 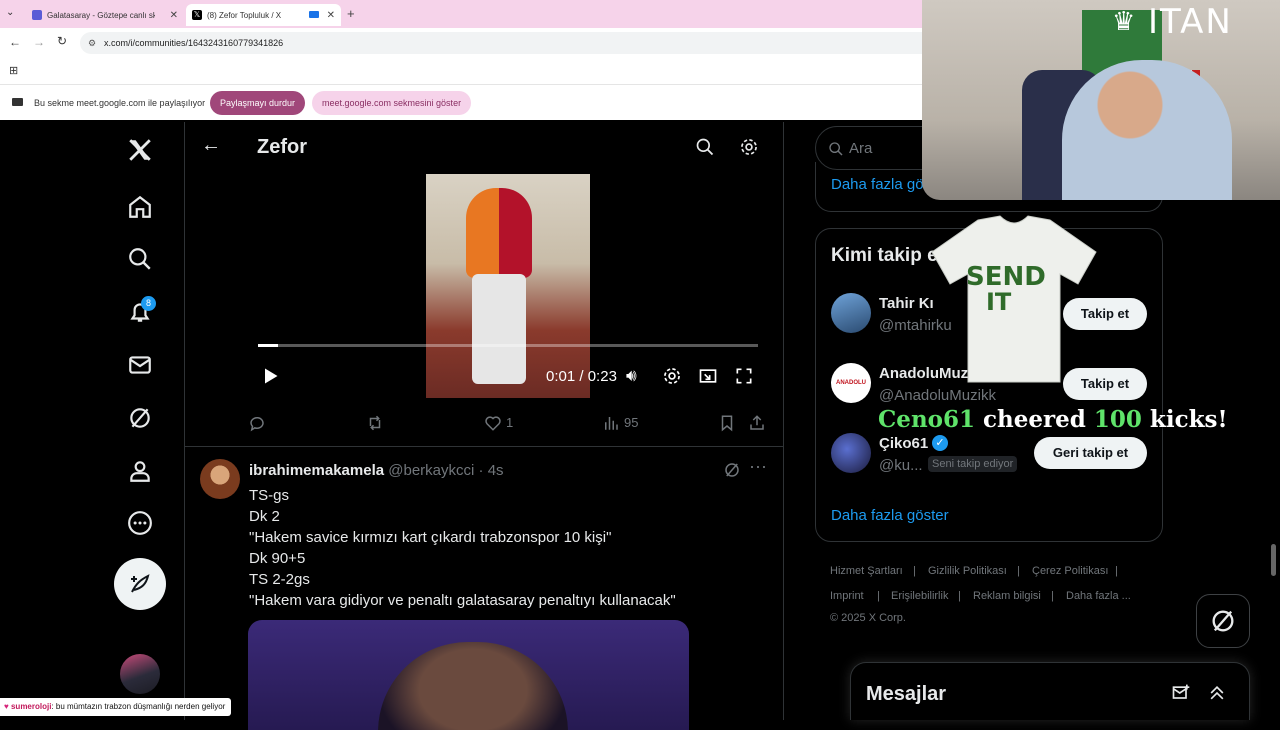 What do you see at coordinates (92, 43) in the screenshot?
I see `site-info-icon: ⚙` at bounding box center [92, 43].